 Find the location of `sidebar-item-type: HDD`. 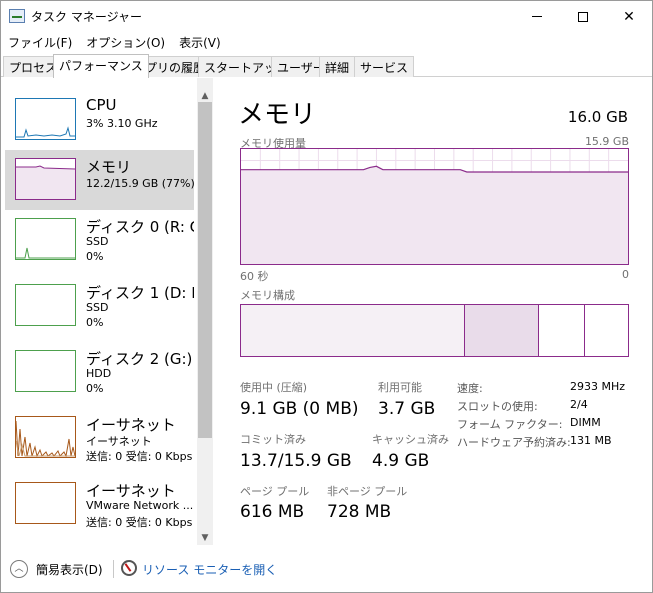

sidebar-item-type: HDD is located at coordinates (99, 373).